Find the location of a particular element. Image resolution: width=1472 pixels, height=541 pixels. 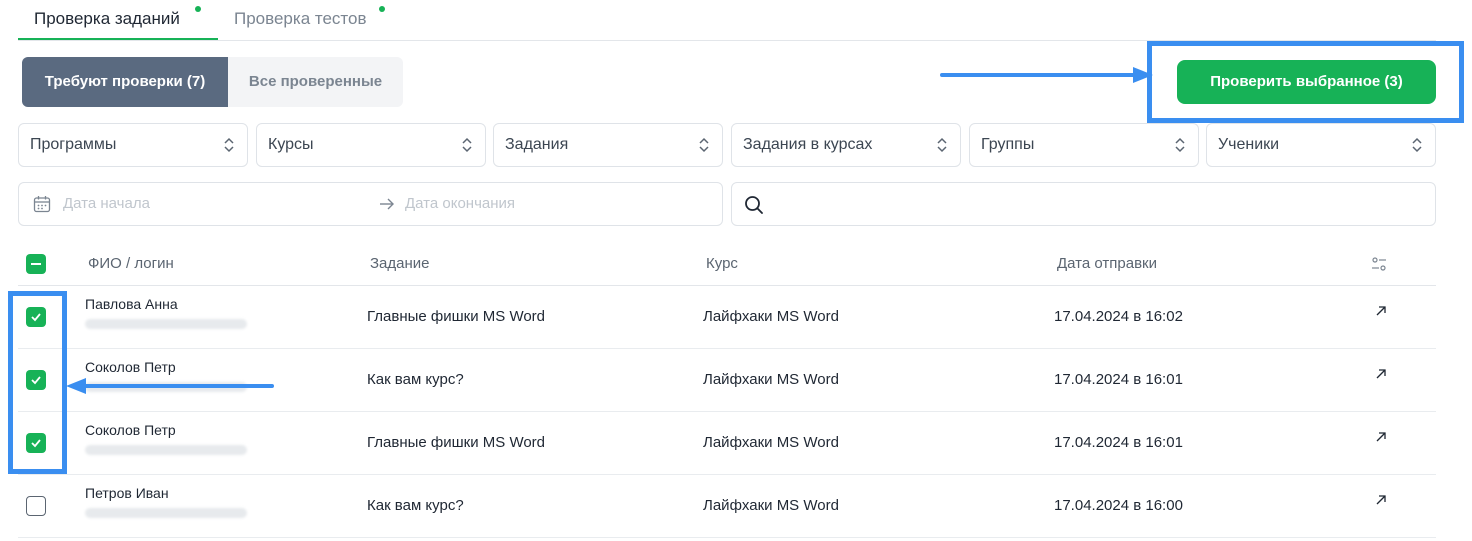

search-input is located at coordinates (1083, 204).